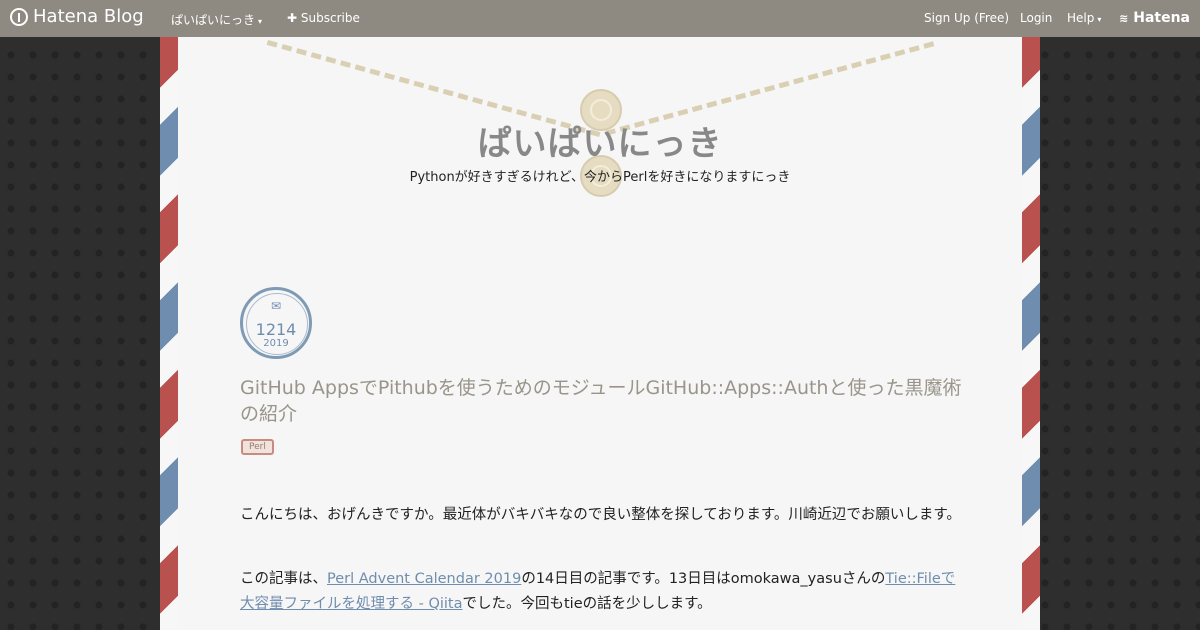 The height and width of the screenshot is (630, 1200). What do you see at coordinates (587, 604) in the screenshot?
I see `paragraph-text: でした。今回もtieの話を少しします。` at bounding box center [587, 604].